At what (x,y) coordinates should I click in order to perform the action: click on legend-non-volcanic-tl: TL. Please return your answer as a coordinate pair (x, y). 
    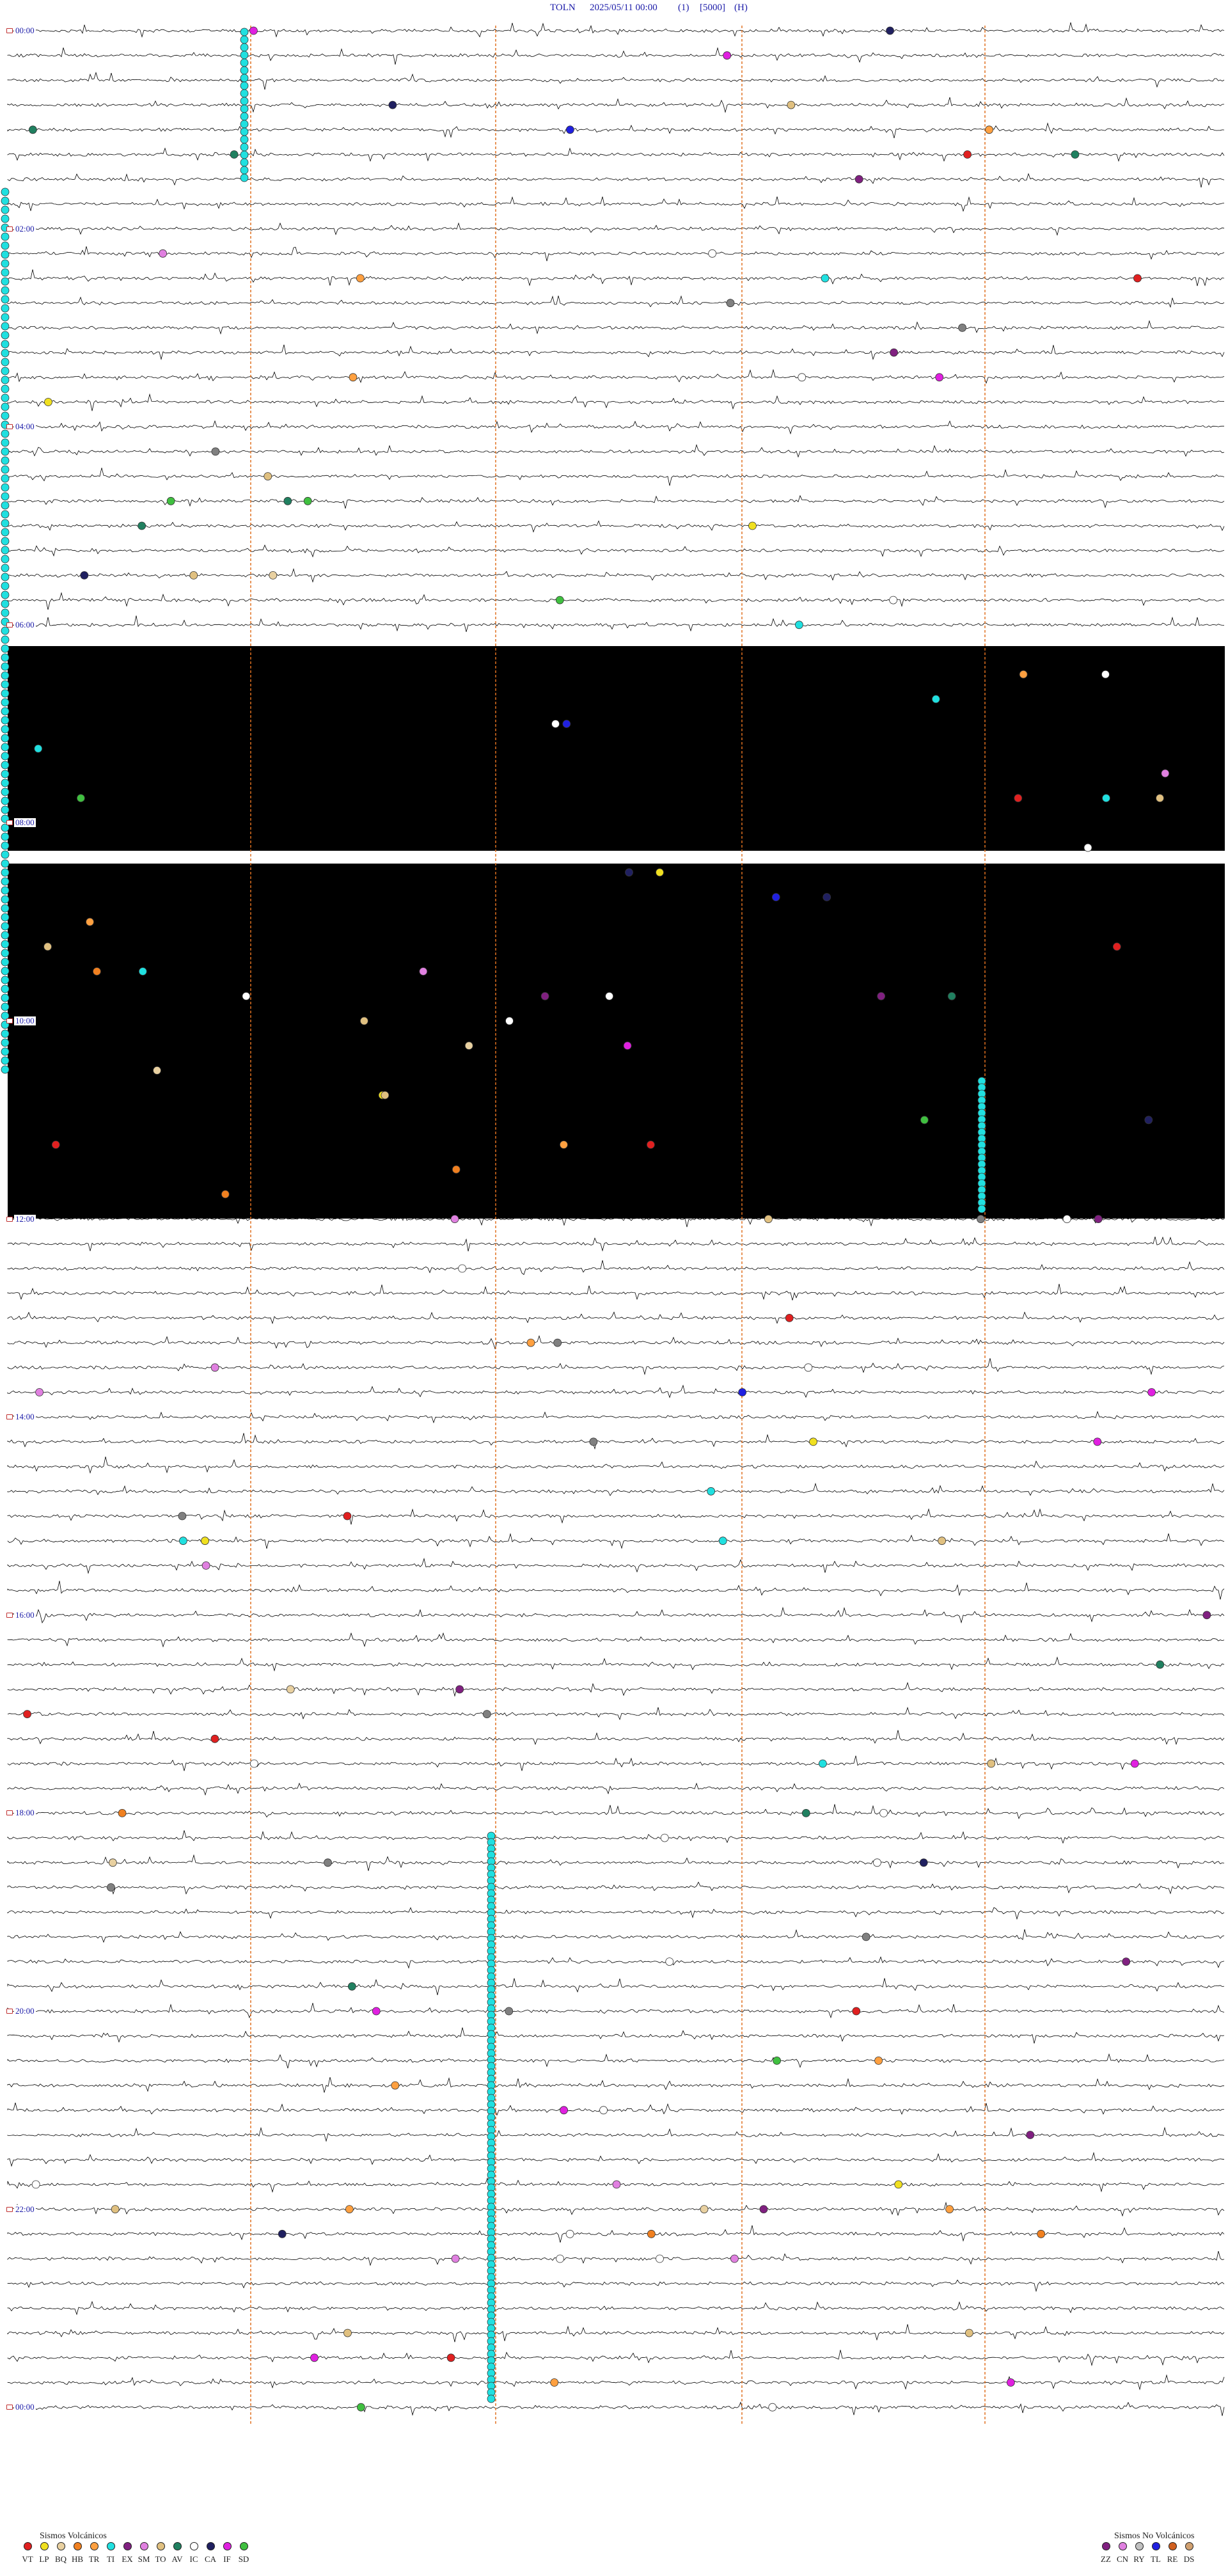
    Looking at the image, I should click on (1155, 2553).